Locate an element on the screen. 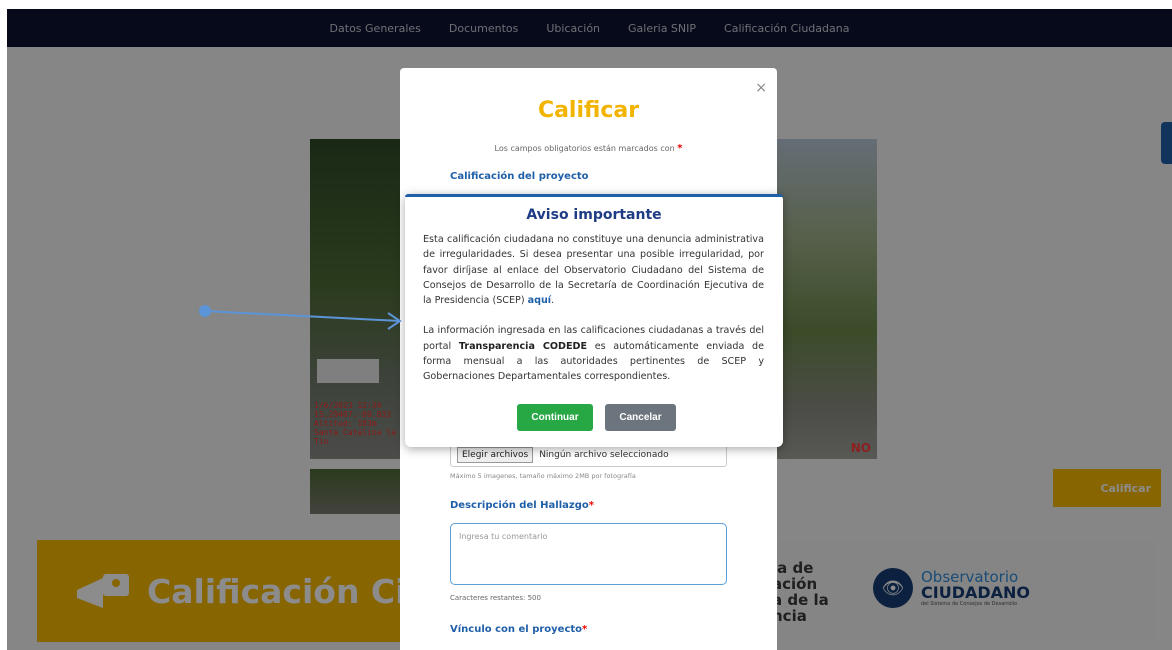 This screenshot has height=650, width=1172. continue-button: Continuar is located at coordinates (555, 417).